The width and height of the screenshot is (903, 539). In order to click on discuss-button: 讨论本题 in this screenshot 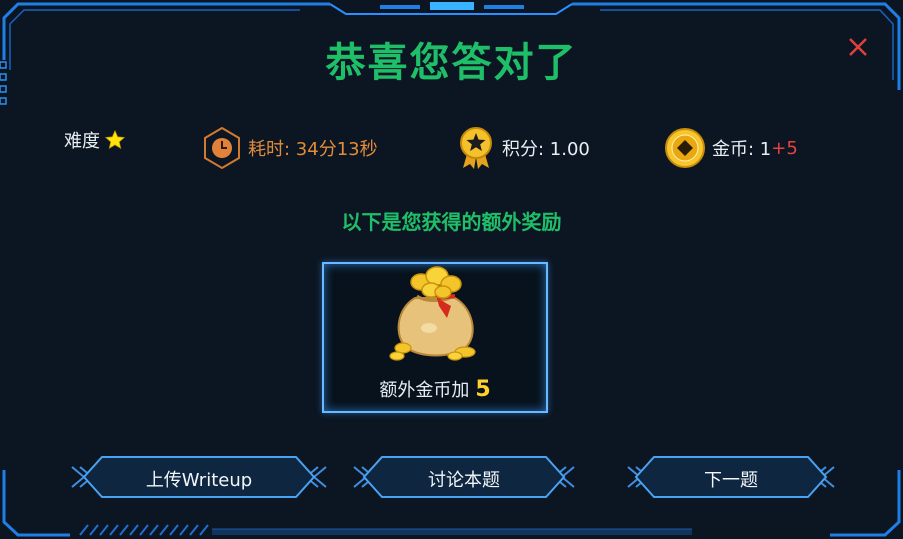, I will do `click(464, 477)`.